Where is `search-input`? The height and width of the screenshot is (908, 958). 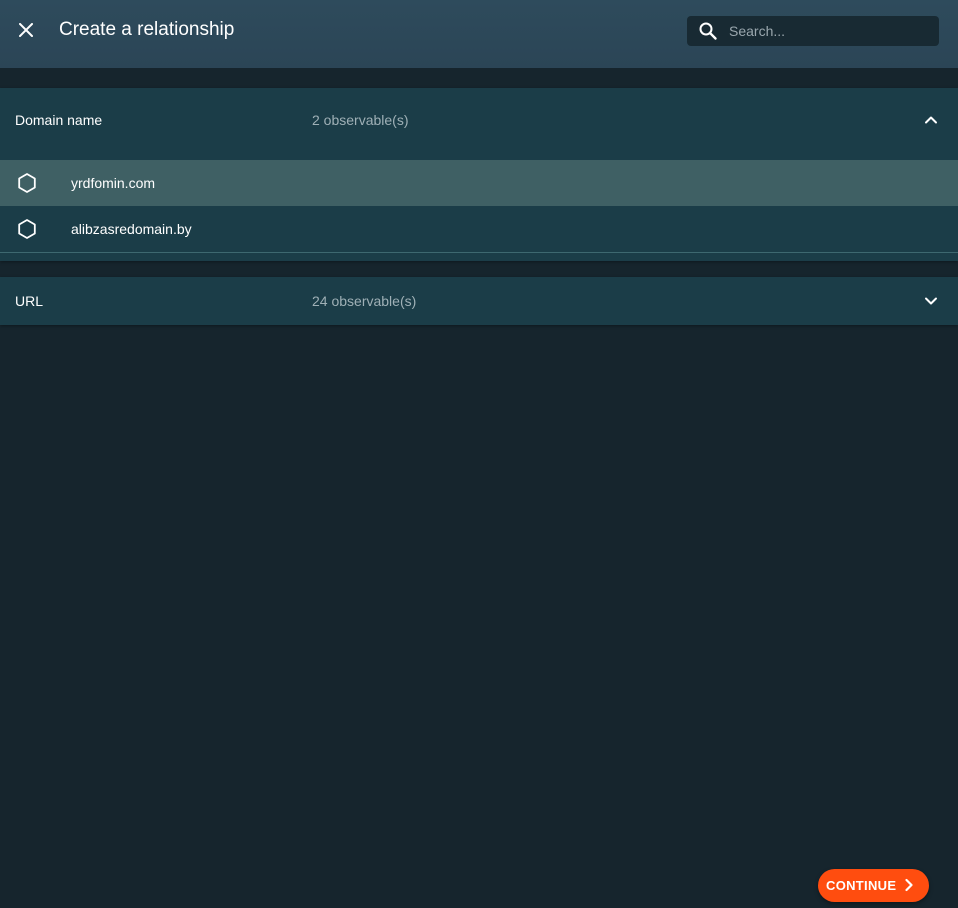
search-input is located at coordinates (829, 31).